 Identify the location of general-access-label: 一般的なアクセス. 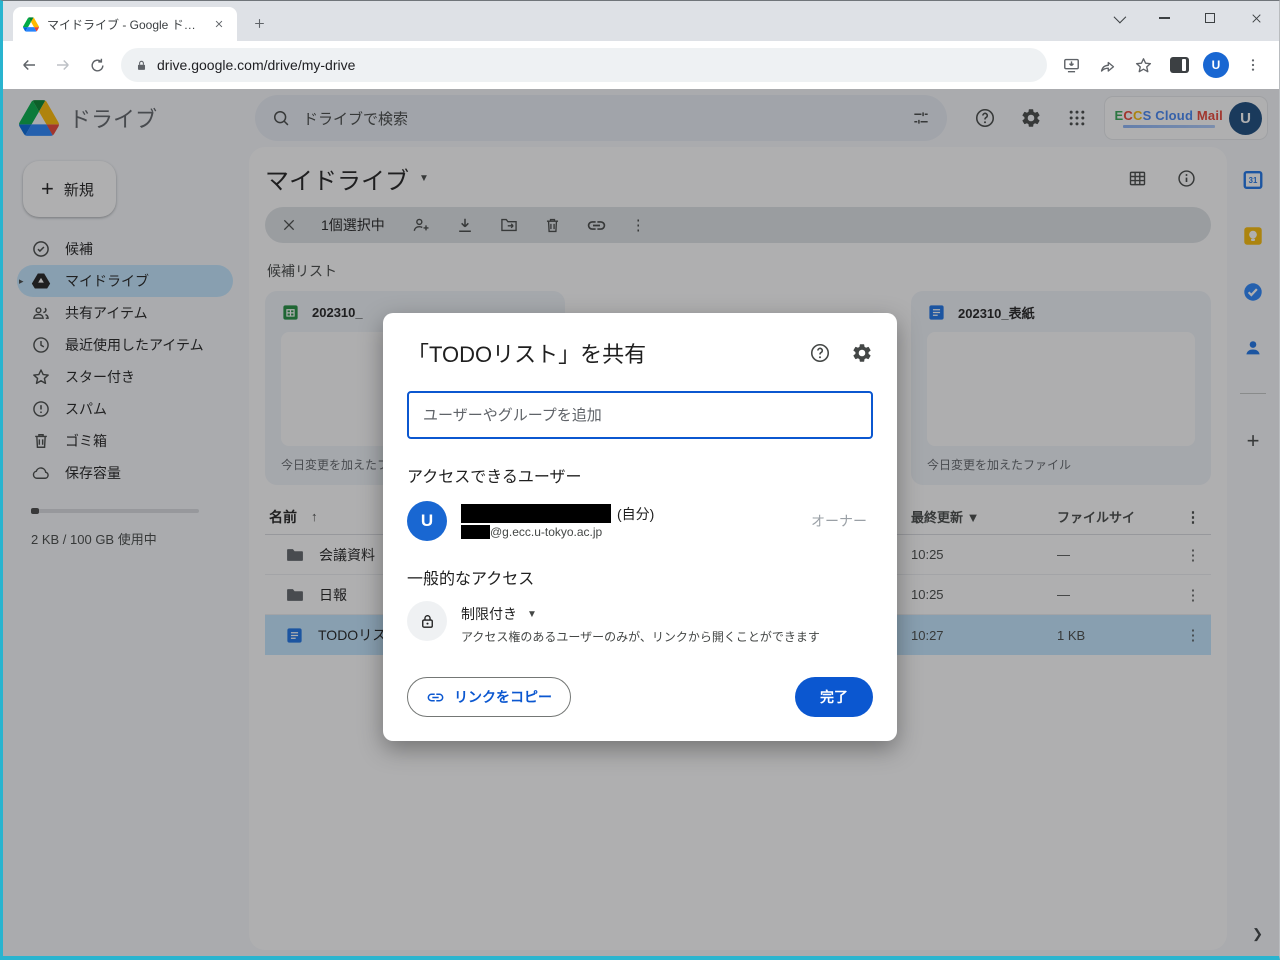
(471, 579).